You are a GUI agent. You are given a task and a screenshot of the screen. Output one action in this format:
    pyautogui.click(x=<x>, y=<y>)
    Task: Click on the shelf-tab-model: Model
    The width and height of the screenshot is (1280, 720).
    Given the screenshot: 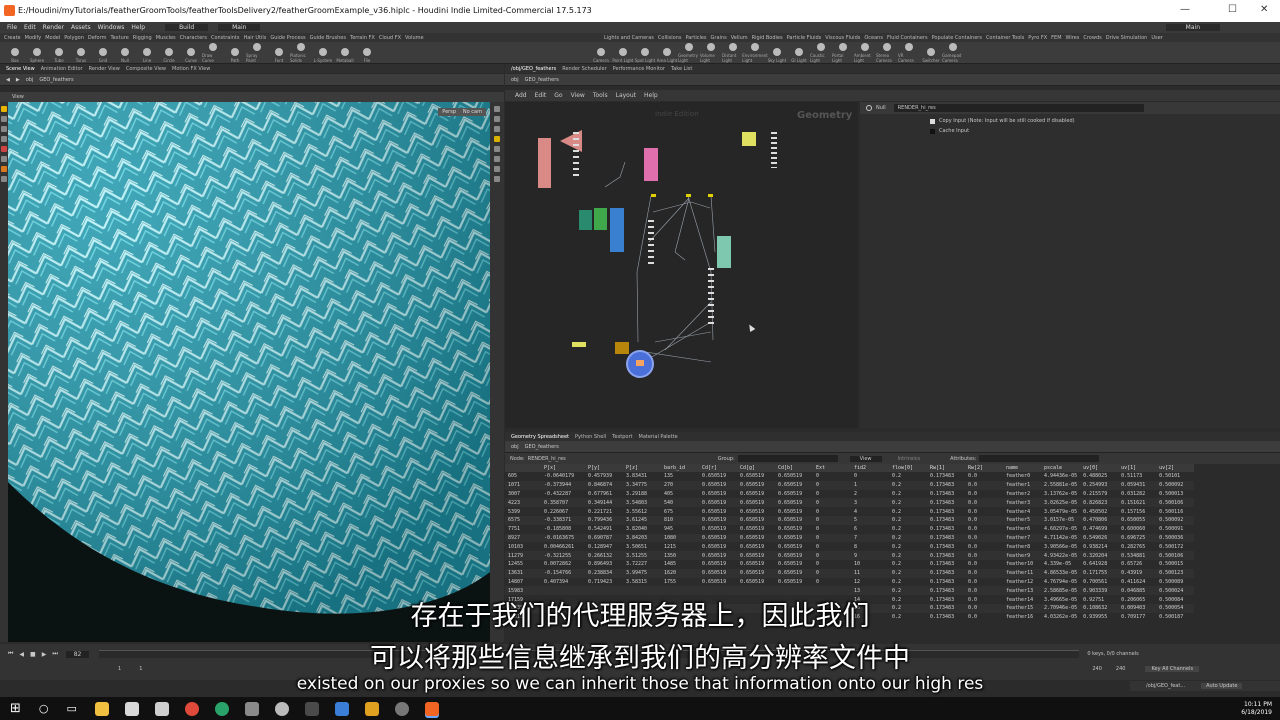 What is the action you would take?
    pyautogui.click(x=52, y=38)
    